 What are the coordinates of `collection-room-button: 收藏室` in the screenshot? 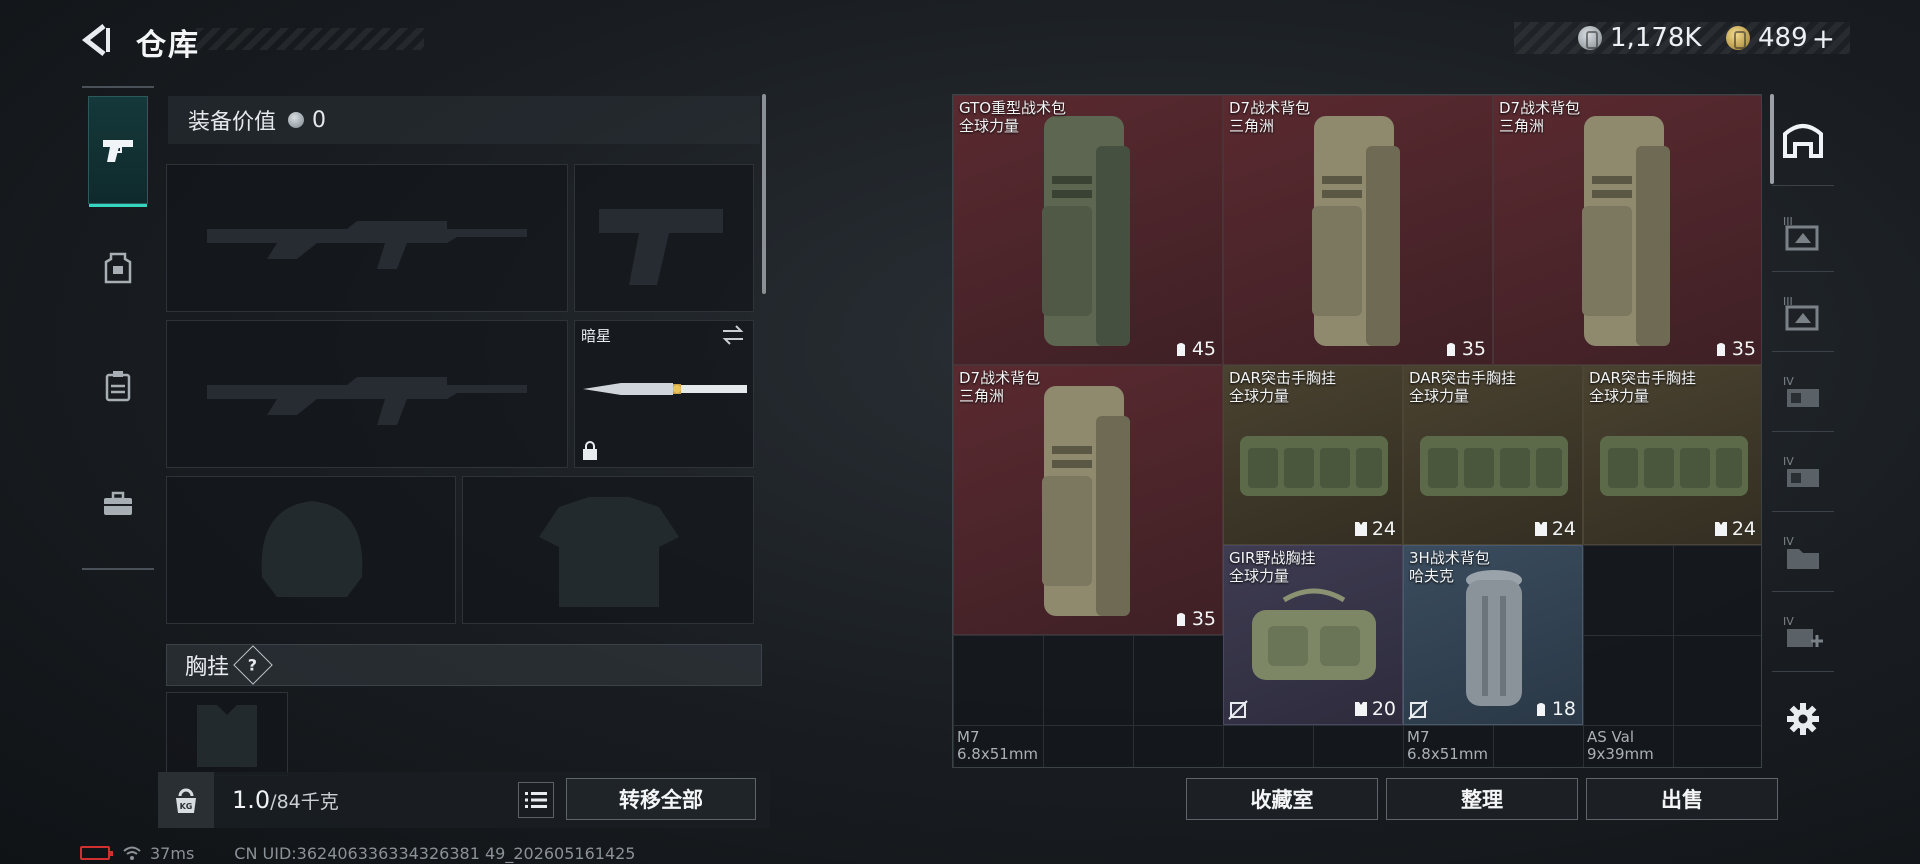 It's located at (1282, 799).